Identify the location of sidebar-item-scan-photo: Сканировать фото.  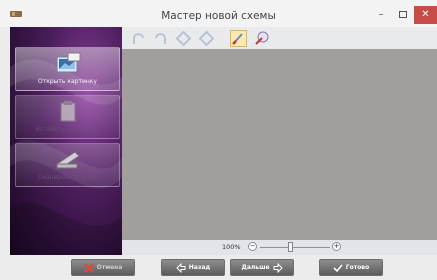
(67, 165).